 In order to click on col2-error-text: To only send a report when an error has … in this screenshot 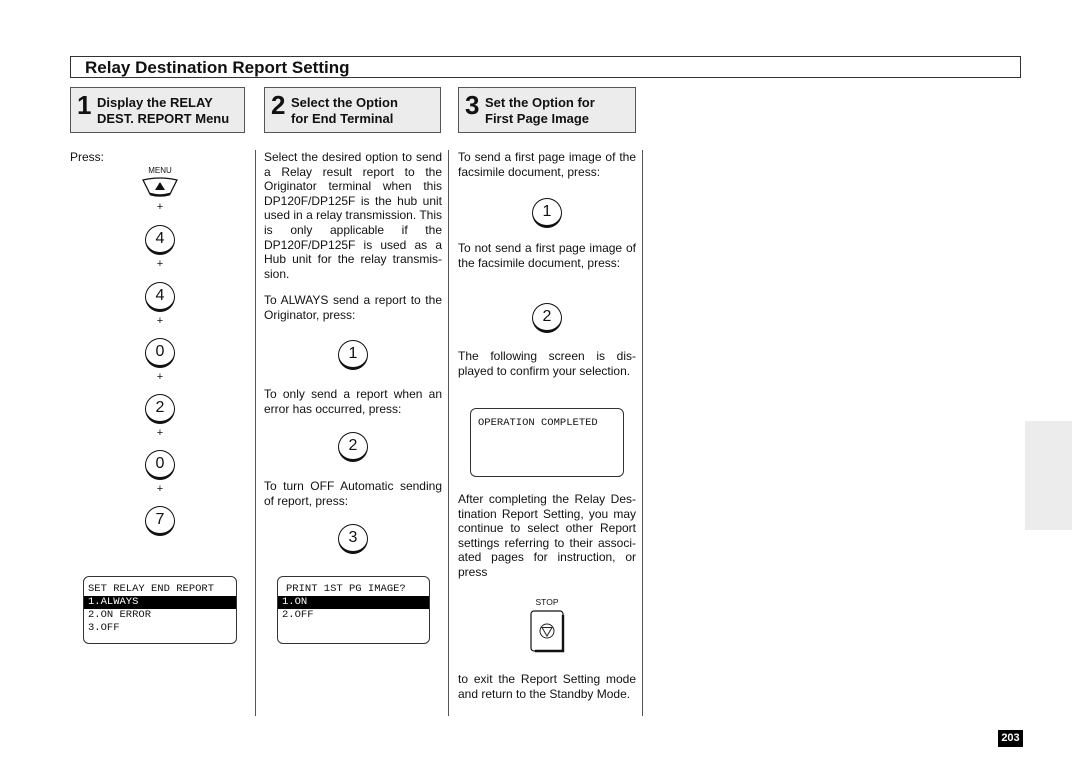, I will do `click(353, 401)`.